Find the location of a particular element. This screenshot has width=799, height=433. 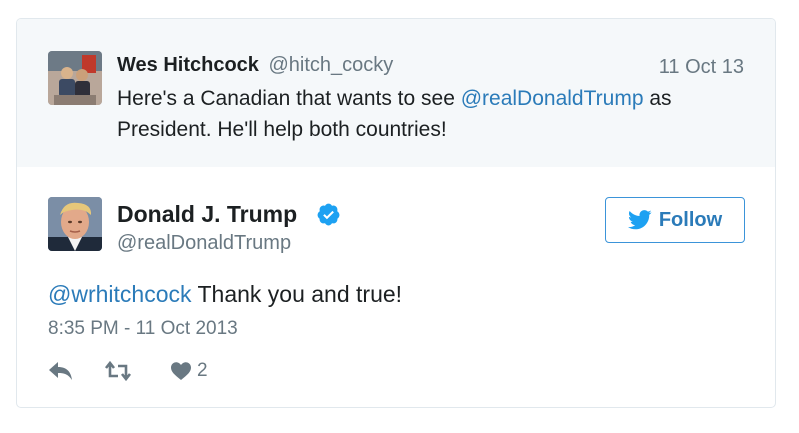

parent-author-avatar is located at coordinates (75, 78).